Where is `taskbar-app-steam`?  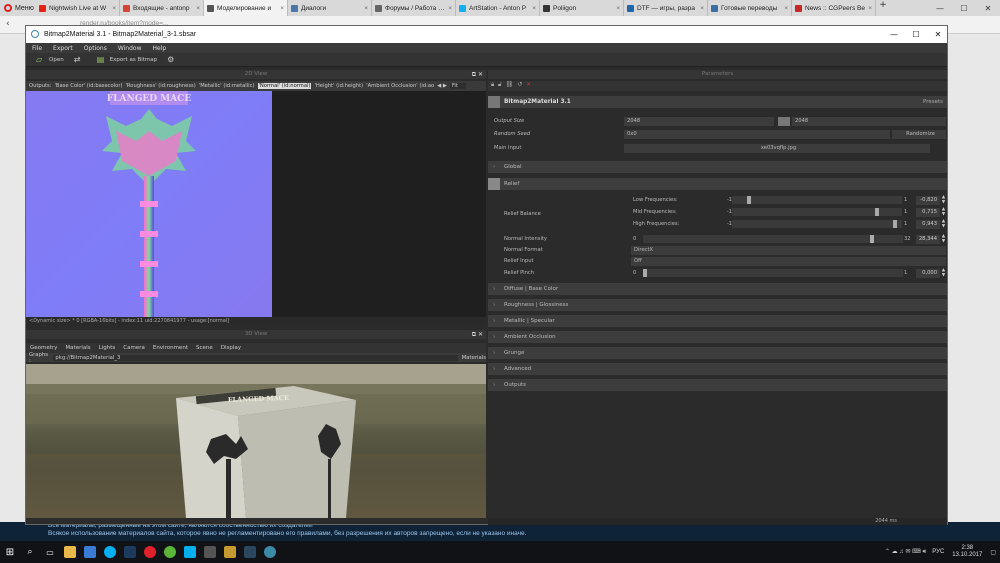
taskbar-app-steam is located at coordinates (250, 552).